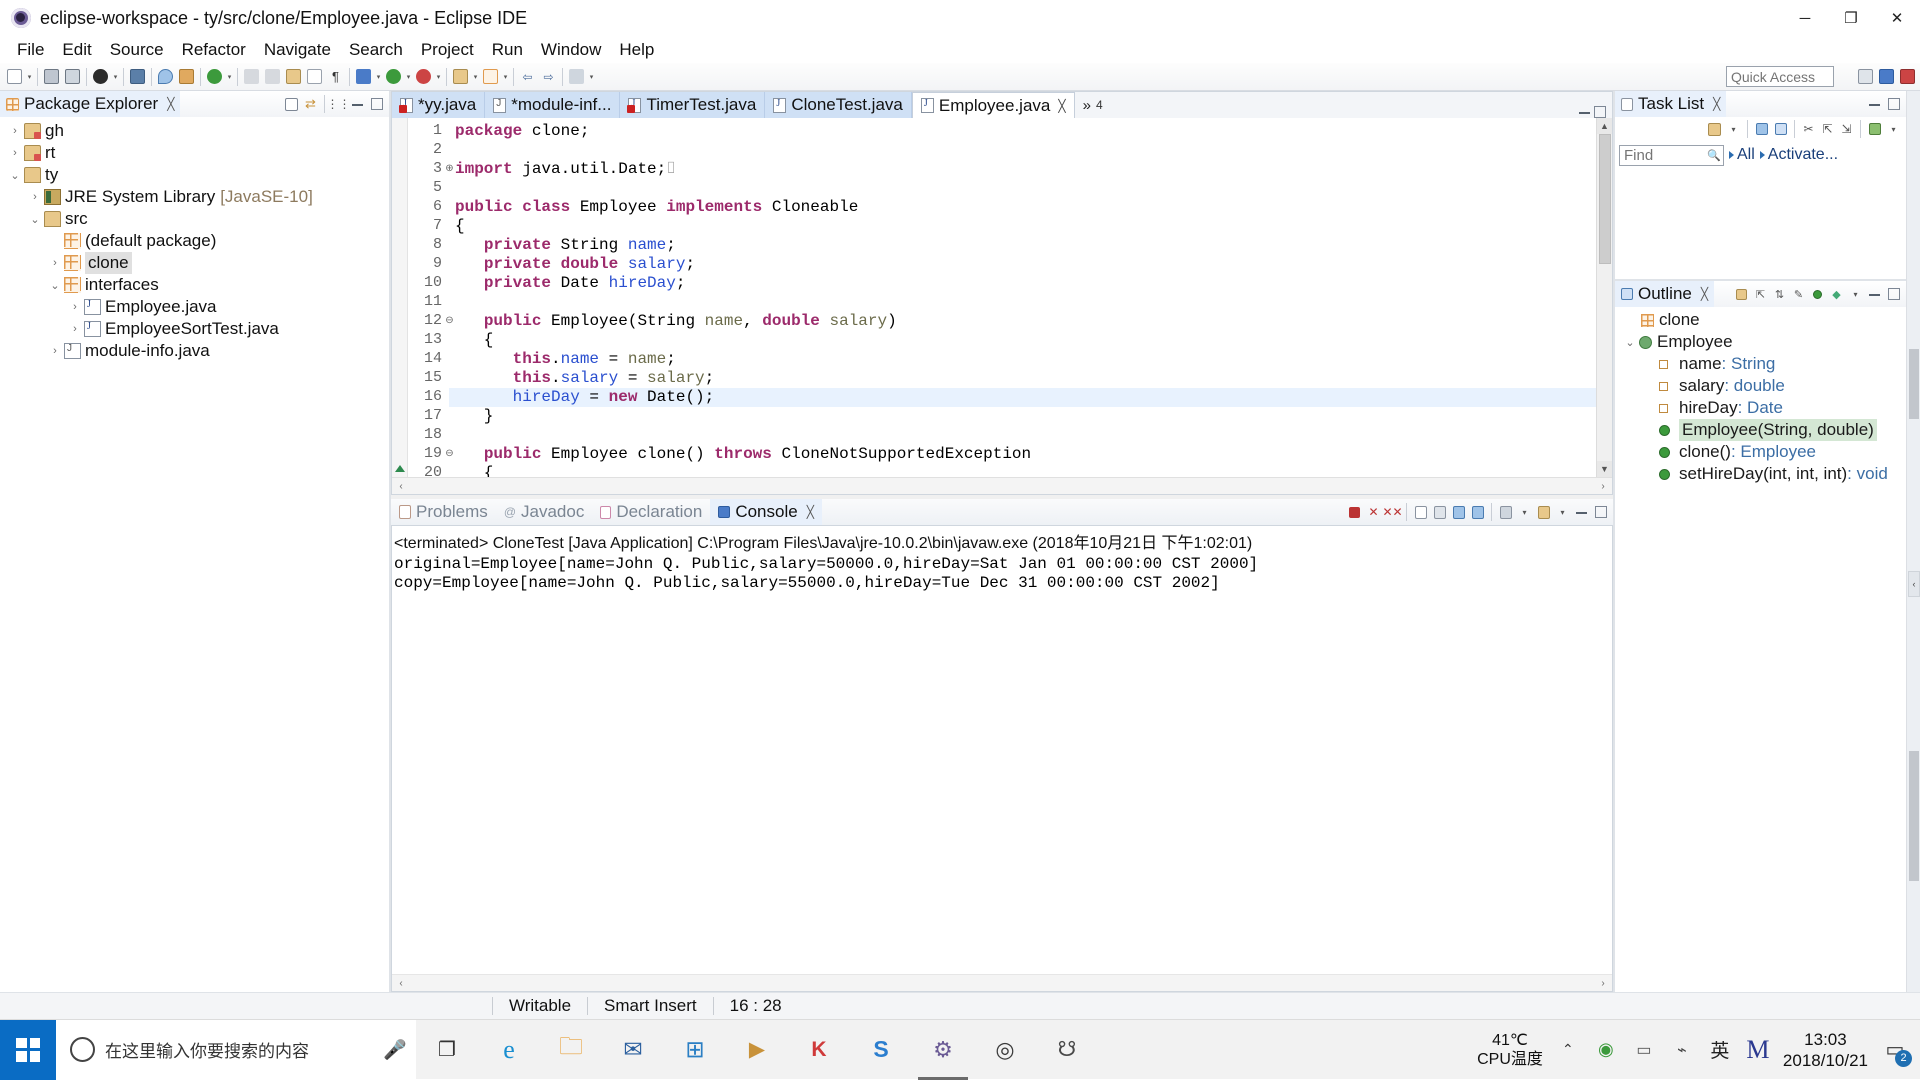 The image size is (1920, 1080). What do you see at coordinates (357, 104) in the screenshot?
I see `minimize-view-icon` at bounding box center [357, 104].